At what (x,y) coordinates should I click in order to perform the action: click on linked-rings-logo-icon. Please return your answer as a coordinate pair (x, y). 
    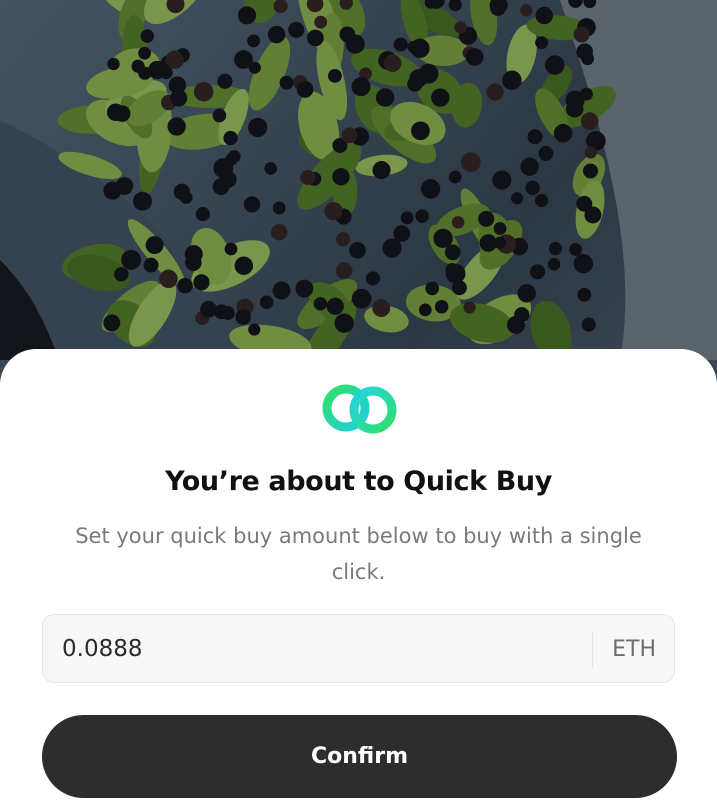
    Looking at the image, I should click on (359, 409).